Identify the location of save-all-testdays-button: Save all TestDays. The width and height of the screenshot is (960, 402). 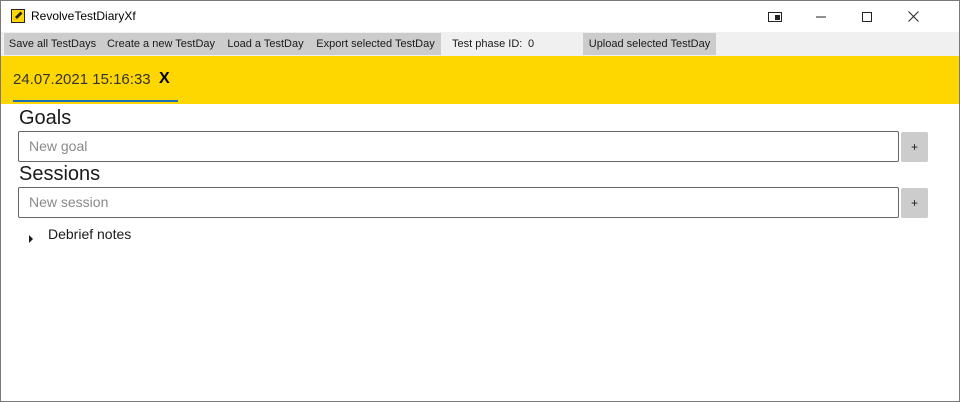
(52, 44).